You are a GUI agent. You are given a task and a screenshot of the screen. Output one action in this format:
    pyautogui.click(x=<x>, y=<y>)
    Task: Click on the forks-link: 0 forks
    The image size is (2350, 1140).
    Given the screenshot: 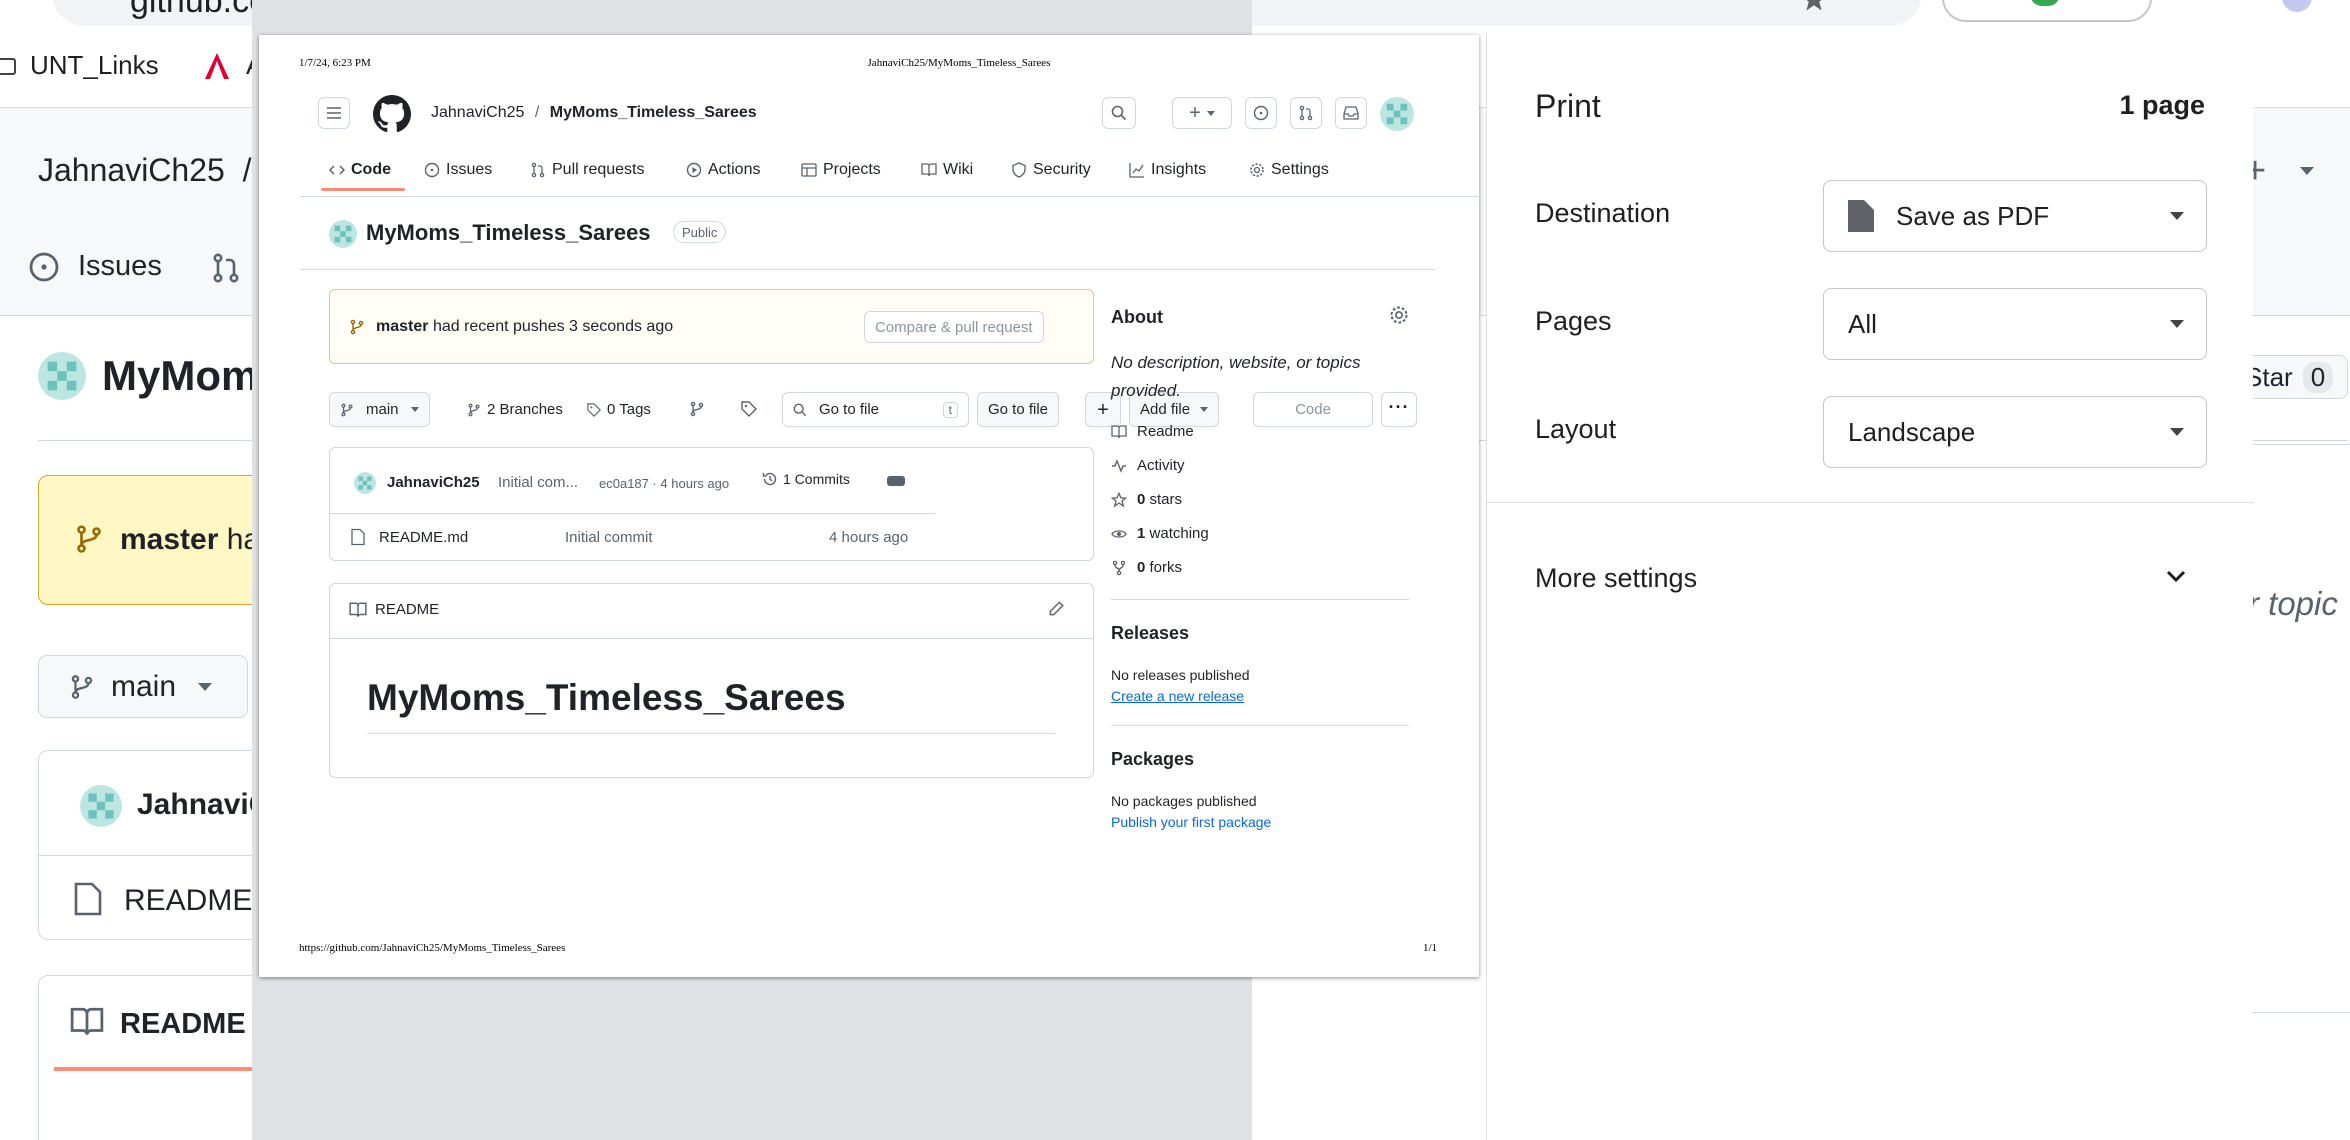 What is the action you would take?
    pyautogui.click(x=1146, y=567)
    